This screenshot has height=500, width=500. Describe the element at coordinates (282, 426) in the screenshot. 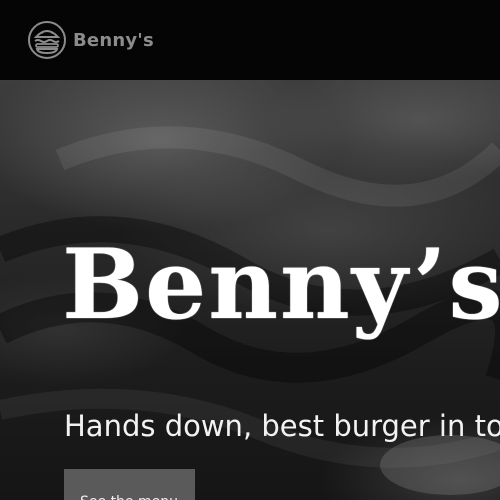

I see `hero-tagline: Hands down, best burger in to` at that location.